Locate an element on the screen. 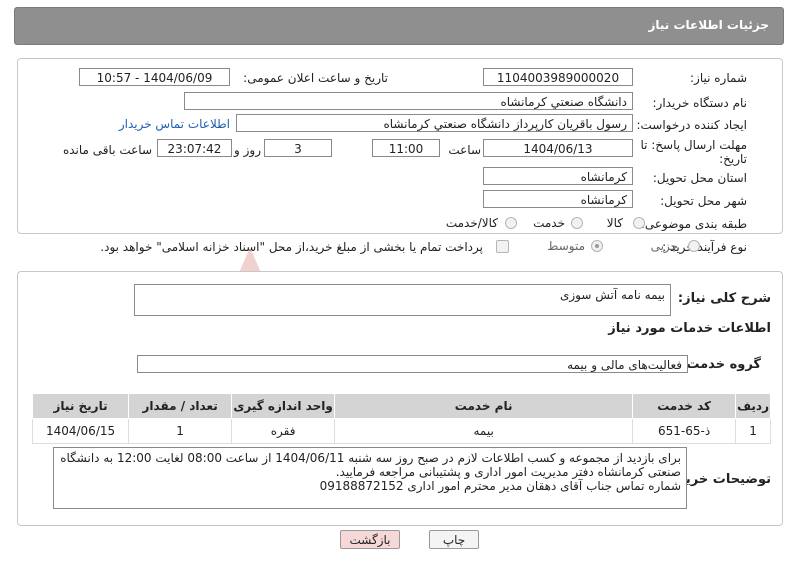  days-label: روز و is located at coordinates (247, 150).